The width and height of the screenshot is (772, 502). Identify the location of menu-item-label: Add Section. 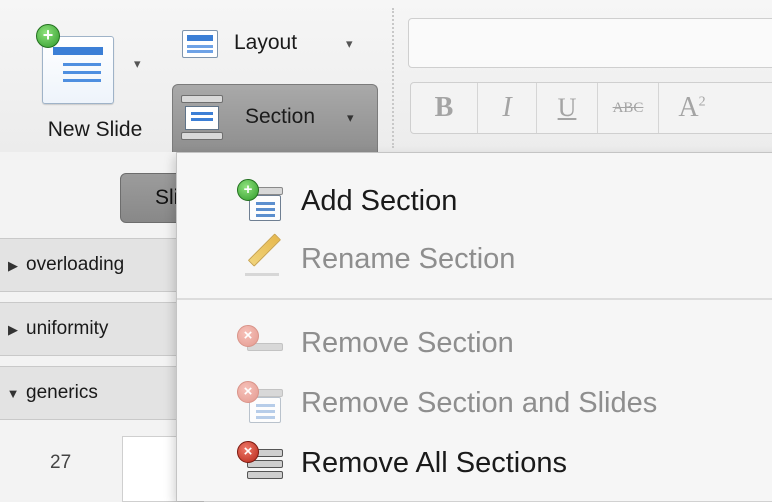
(379, 201).